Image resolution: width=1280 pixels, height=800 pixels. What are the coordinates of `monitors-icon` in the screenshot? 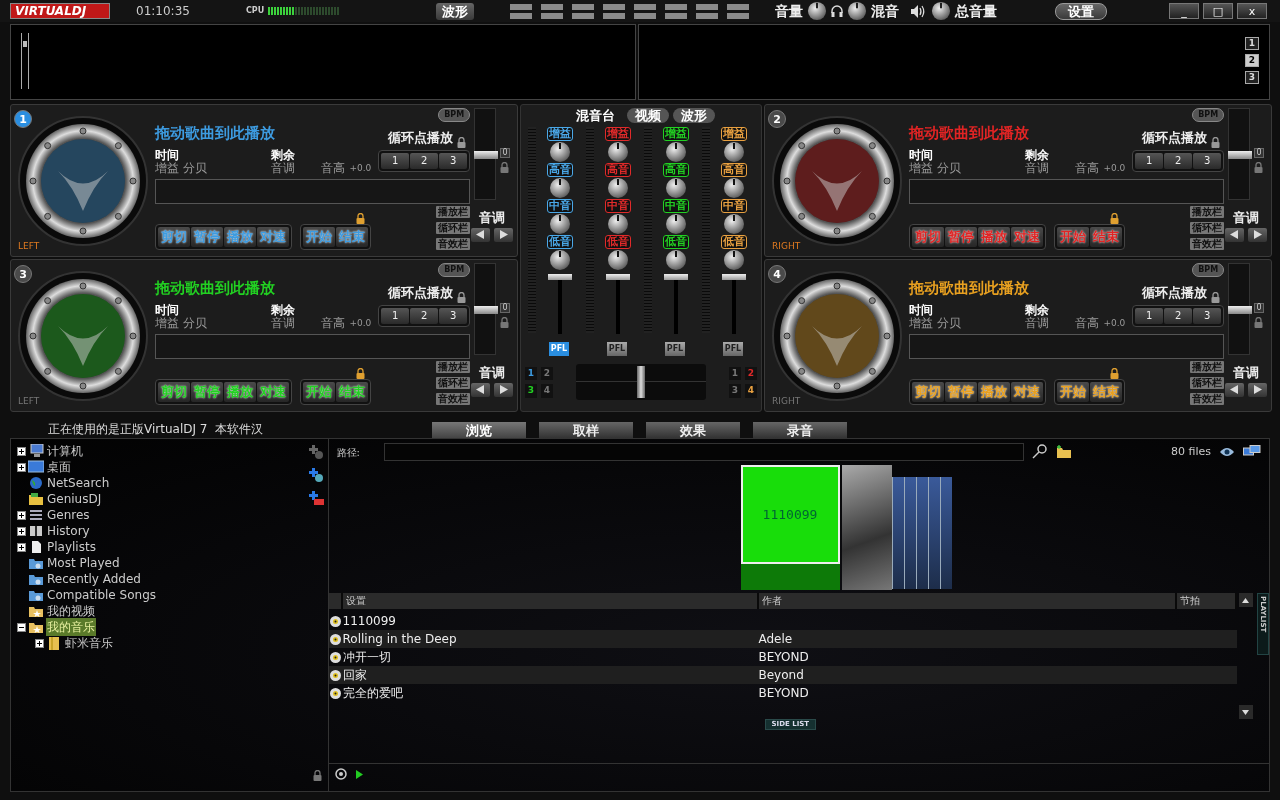 It's located at (1252, 452).